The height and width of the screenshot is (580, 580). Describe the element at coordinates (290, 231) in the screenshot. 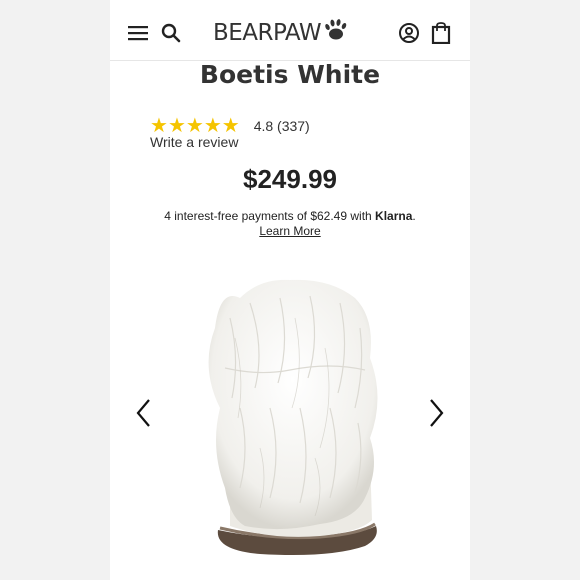

I see `learn-more-link: Learn More` at that location.